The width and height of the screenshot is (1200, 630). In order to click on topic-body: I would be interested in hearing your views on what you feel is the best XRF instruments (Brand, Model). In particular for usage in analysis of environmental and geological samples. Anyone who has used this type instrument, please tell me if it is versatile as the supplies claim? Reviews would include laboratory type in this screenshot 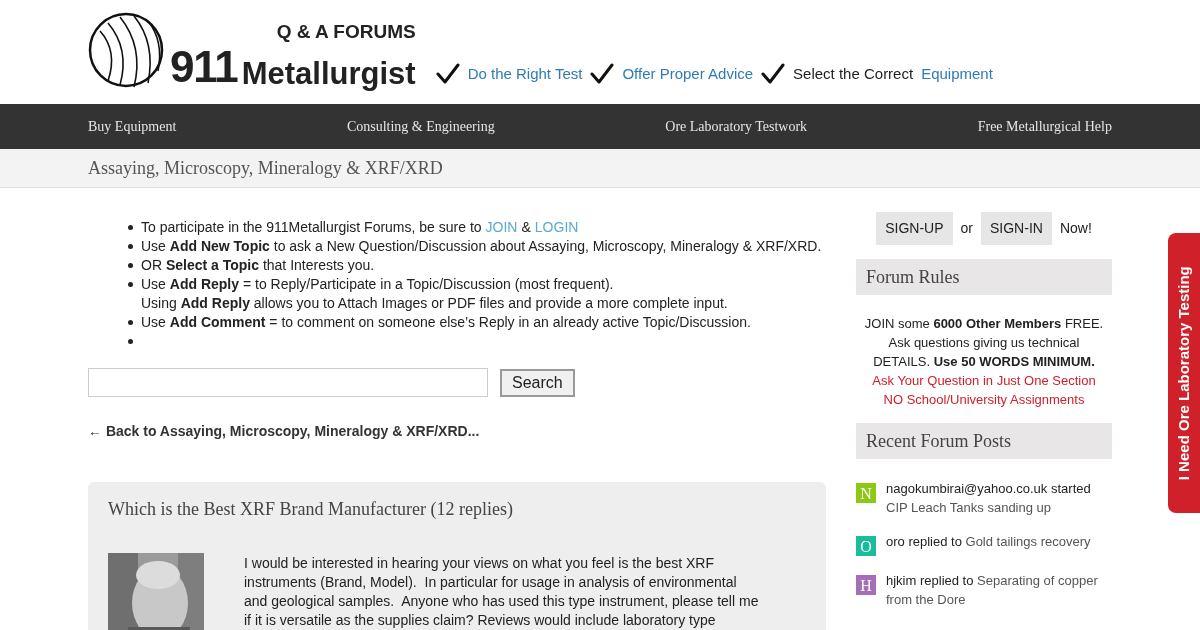, I will do `click(501, 592)`.